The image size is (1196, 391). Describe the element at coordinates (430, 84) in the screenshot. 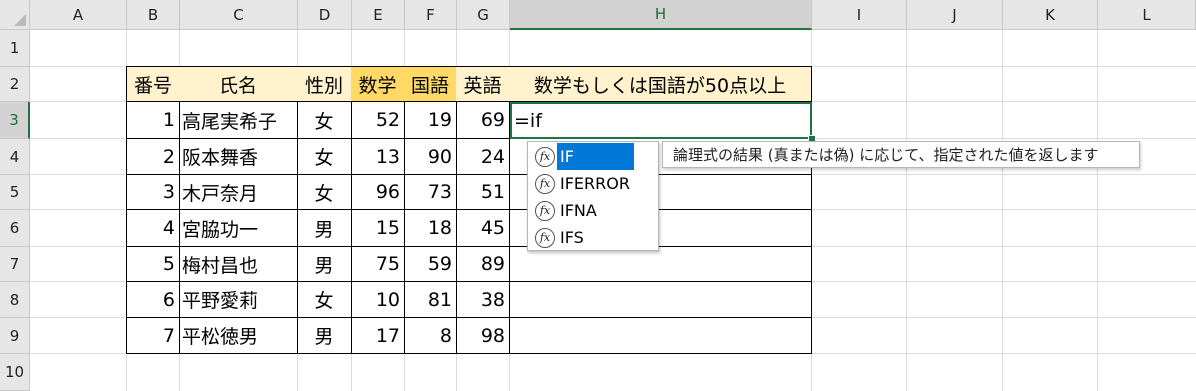

I see `header-japanese: 国語` at that location.